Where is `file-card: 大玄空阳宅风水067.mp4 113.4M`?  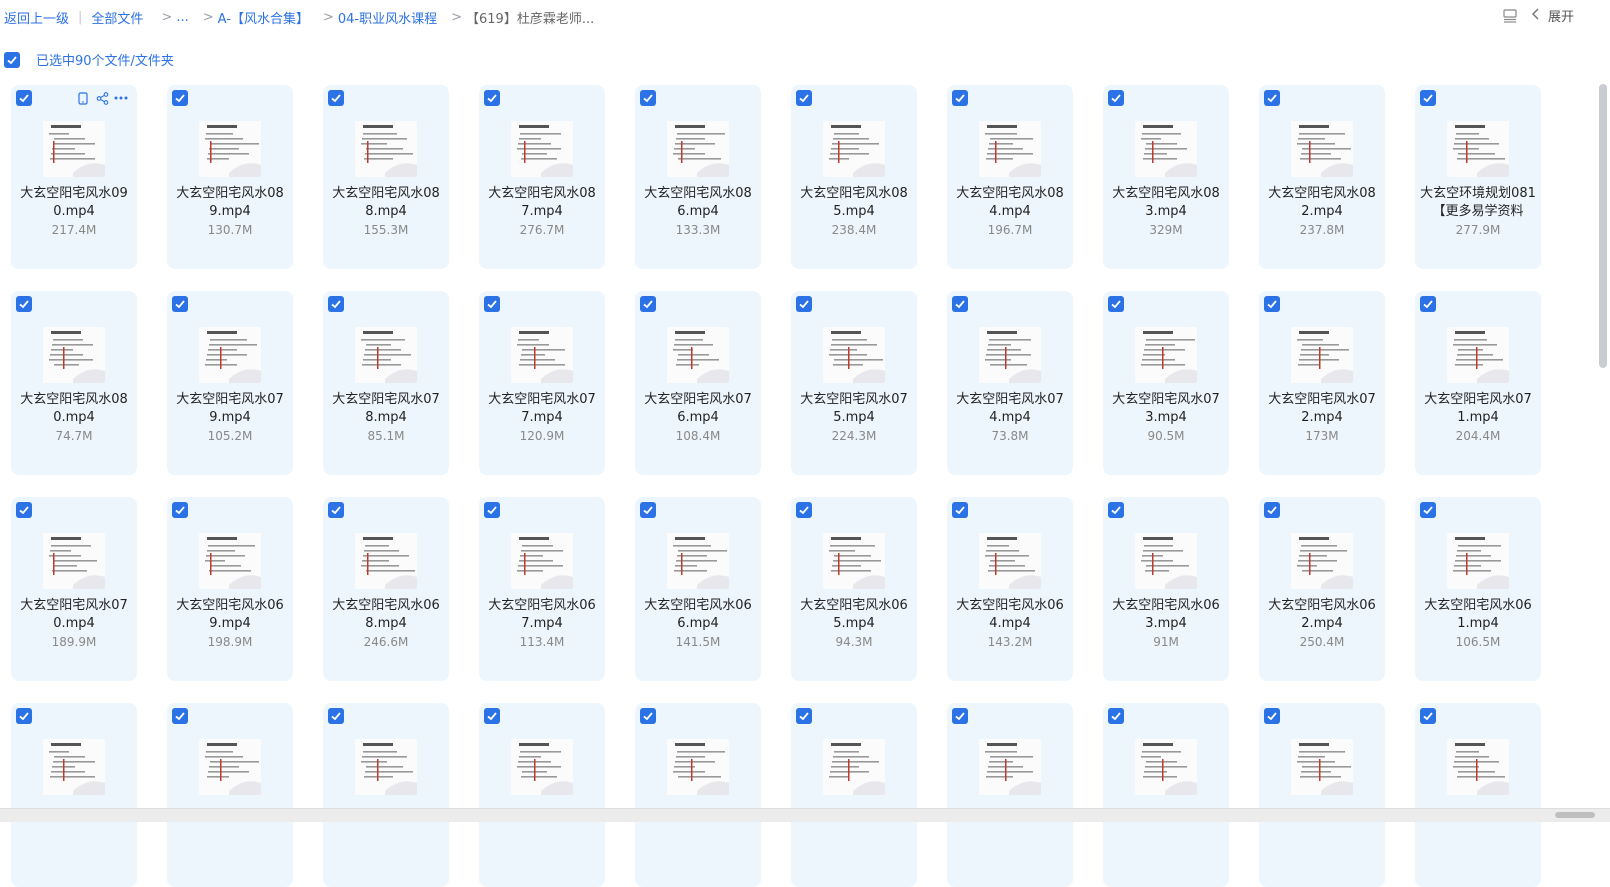 file-card: 大玄空阳宅风水067.mp4 113.4M is located at coordinates (542, 589).